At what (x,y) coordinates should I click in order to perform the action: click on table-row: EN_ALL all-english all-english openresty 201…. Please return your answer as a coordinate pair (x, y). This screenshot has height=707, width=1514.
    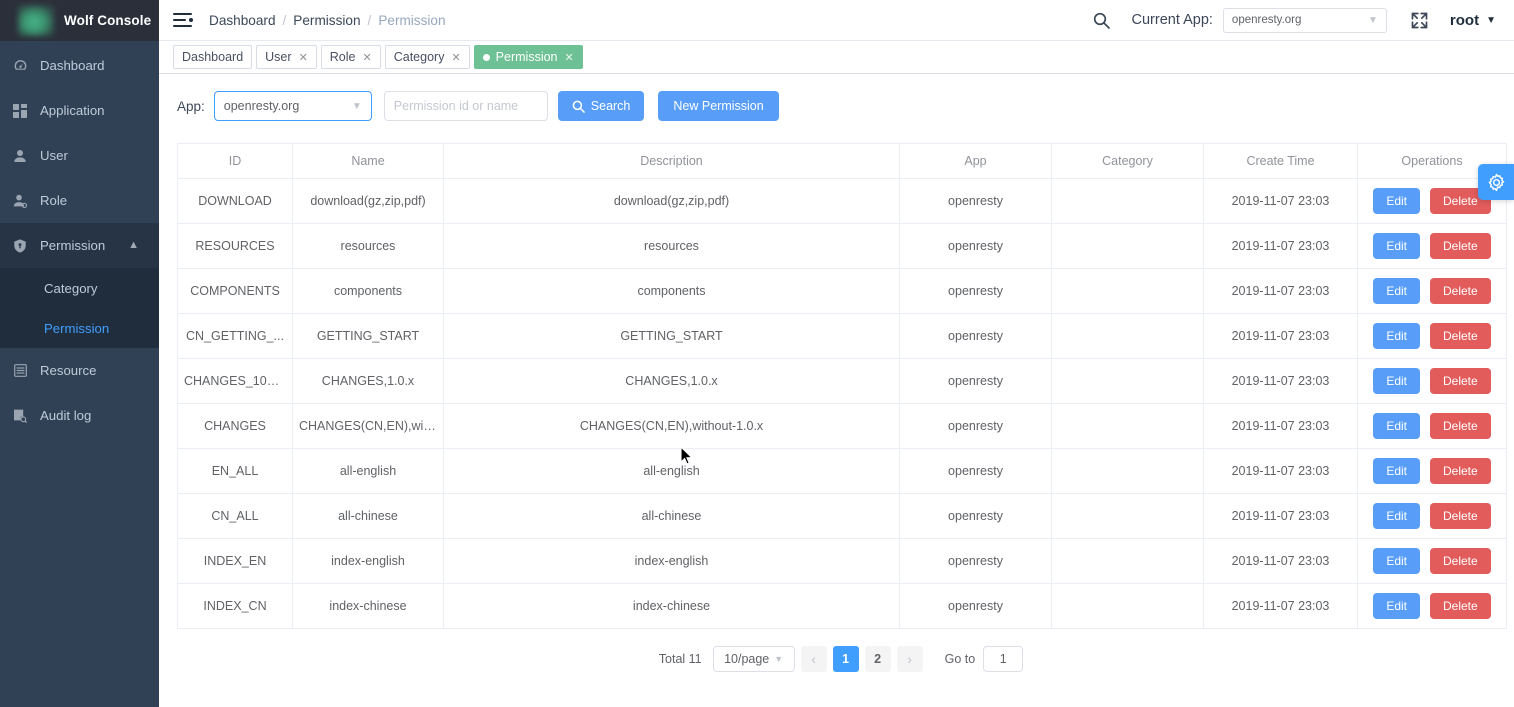
    Looking at the image, I should click on (842, 471).